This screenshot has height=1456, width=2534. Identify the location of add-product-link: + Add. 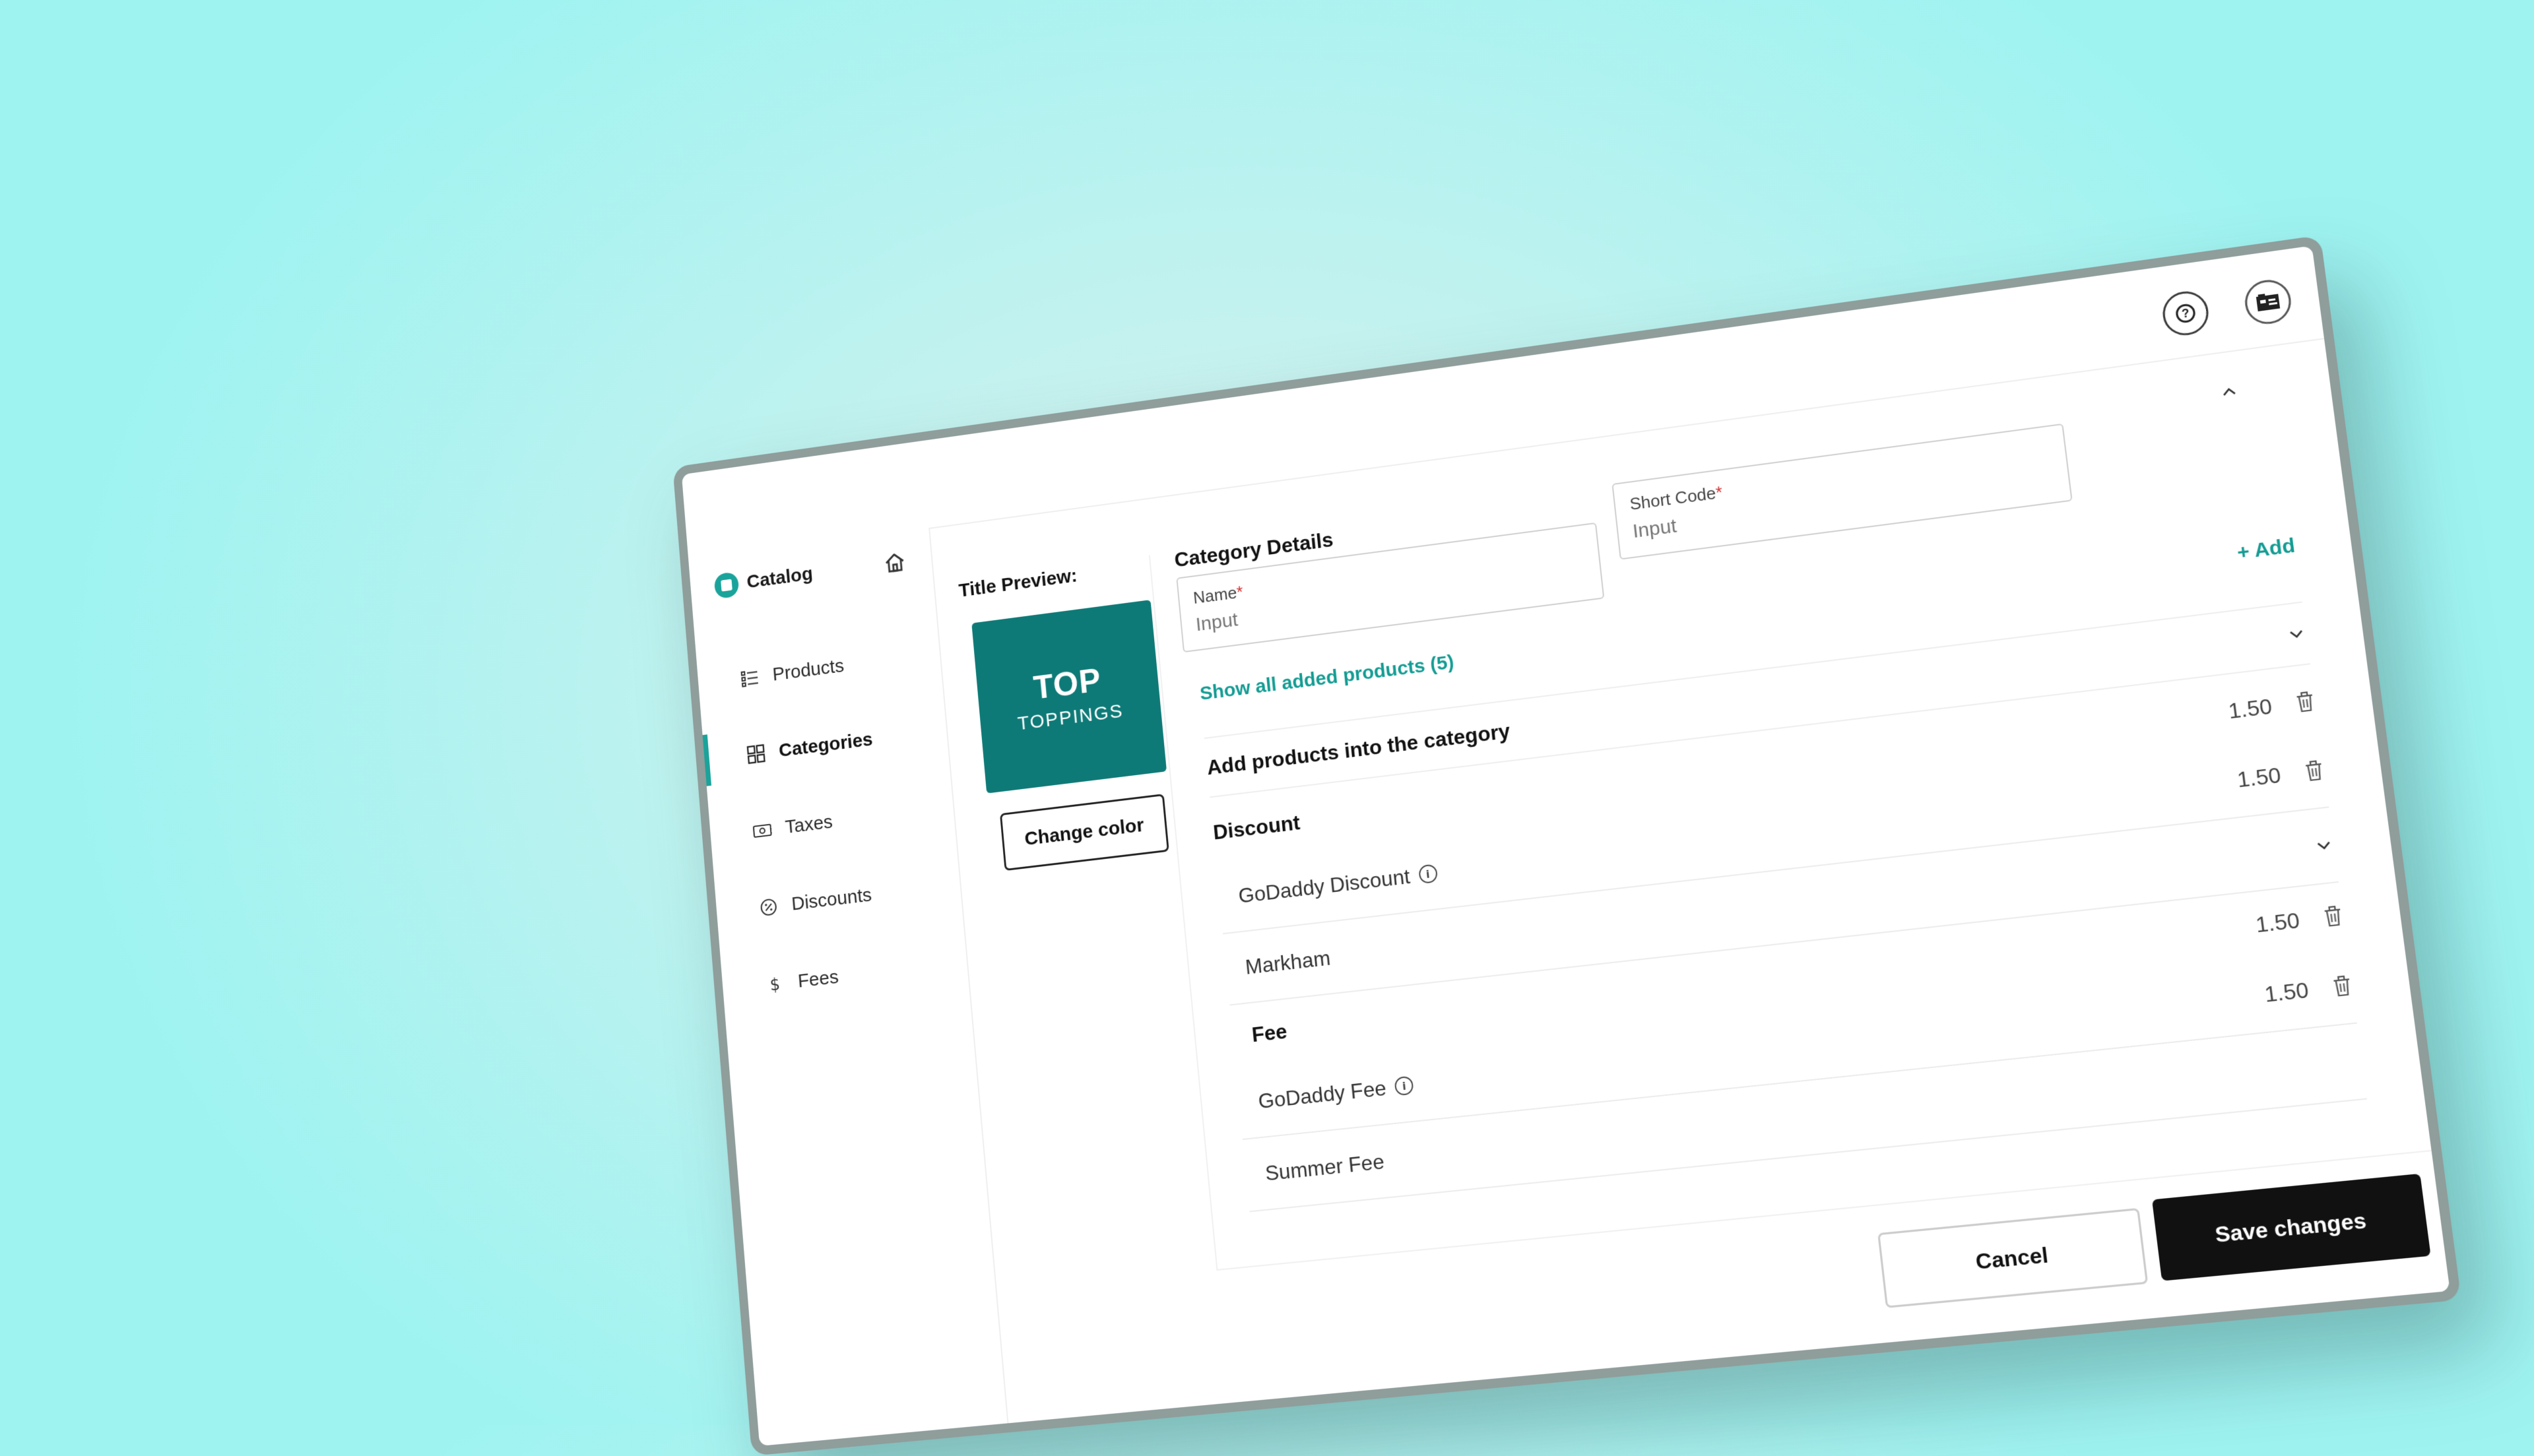
(2266, 549).